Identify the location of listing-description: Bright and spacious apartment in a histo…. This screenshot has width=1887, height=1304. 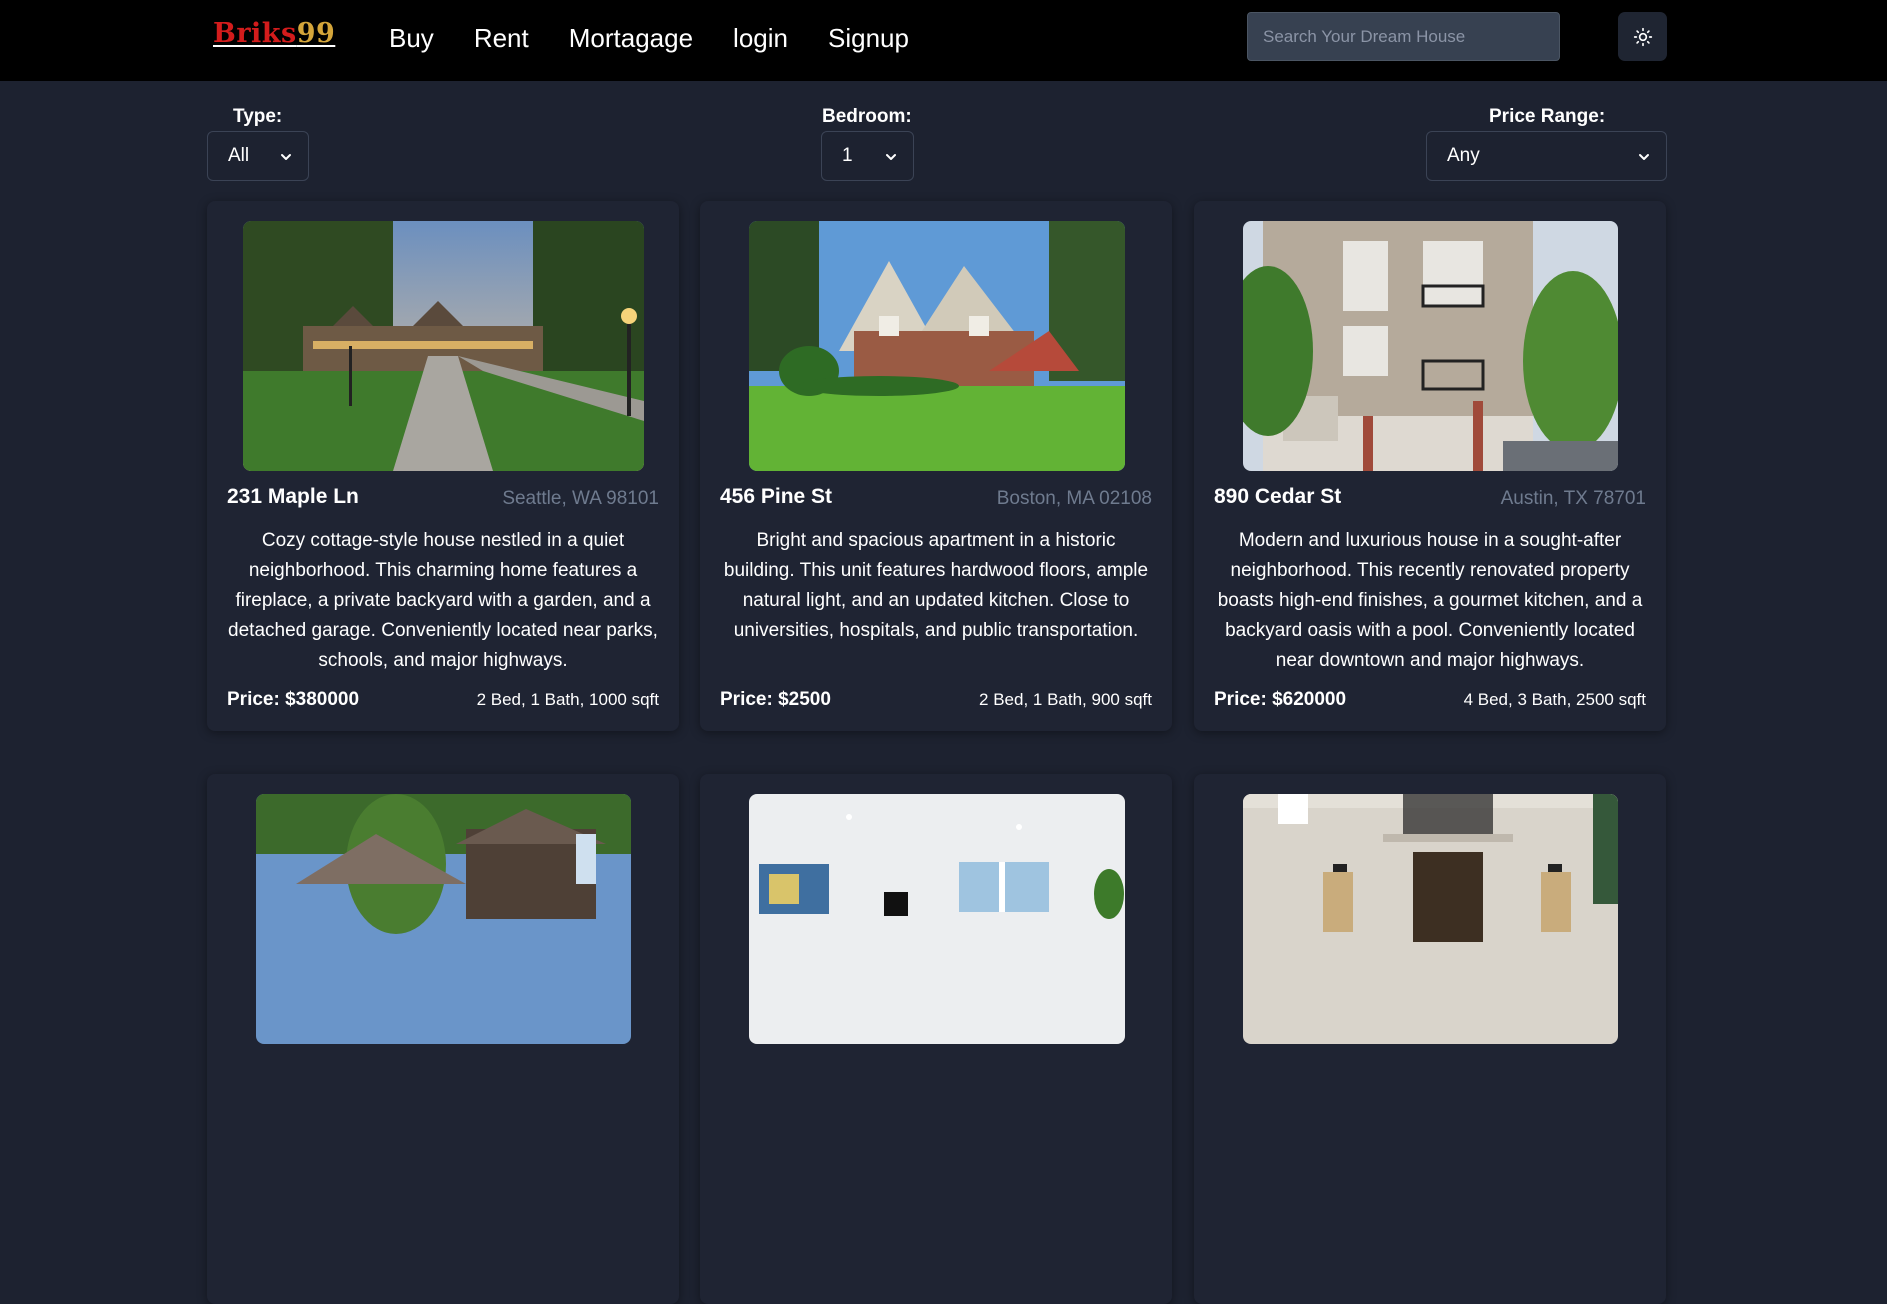
(936, 585).